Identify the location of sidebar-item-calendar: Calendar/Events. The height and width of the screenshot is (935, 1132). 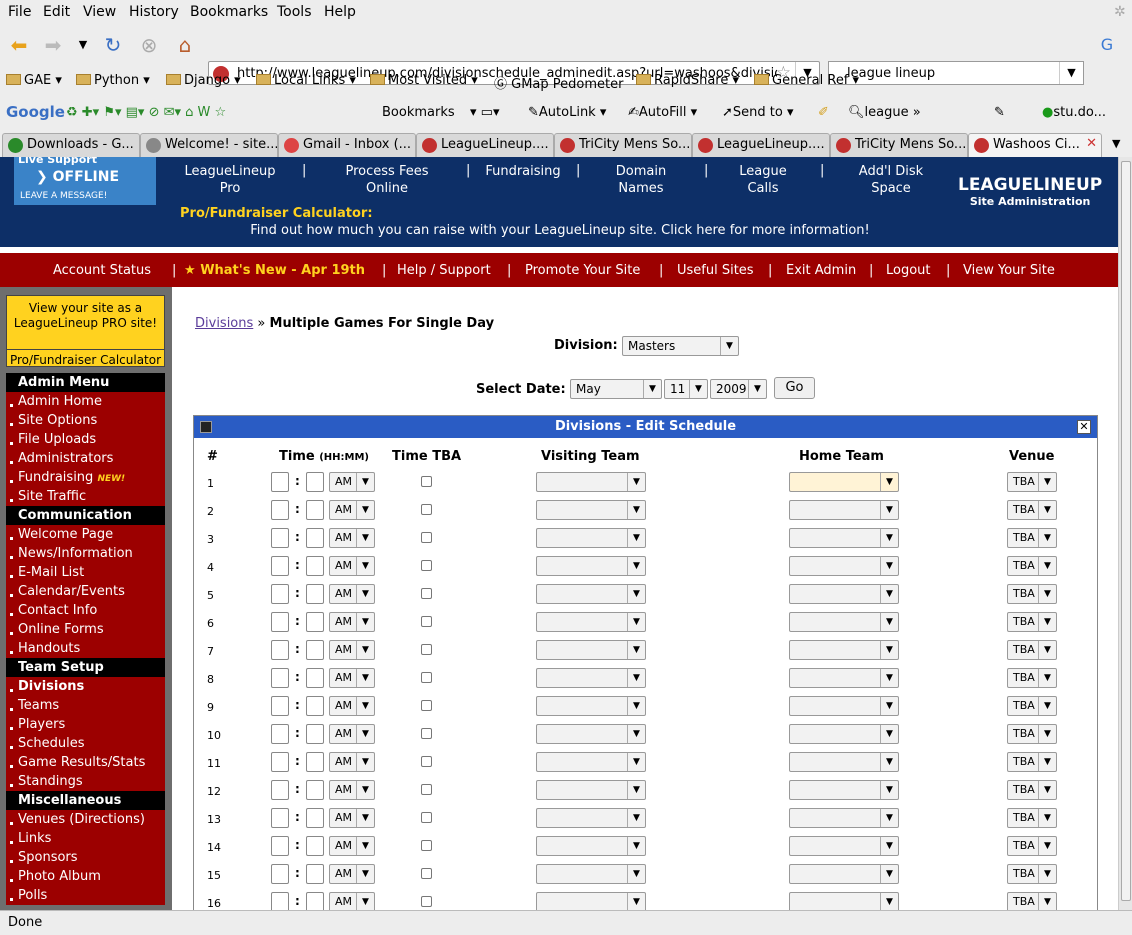
(85, 591).